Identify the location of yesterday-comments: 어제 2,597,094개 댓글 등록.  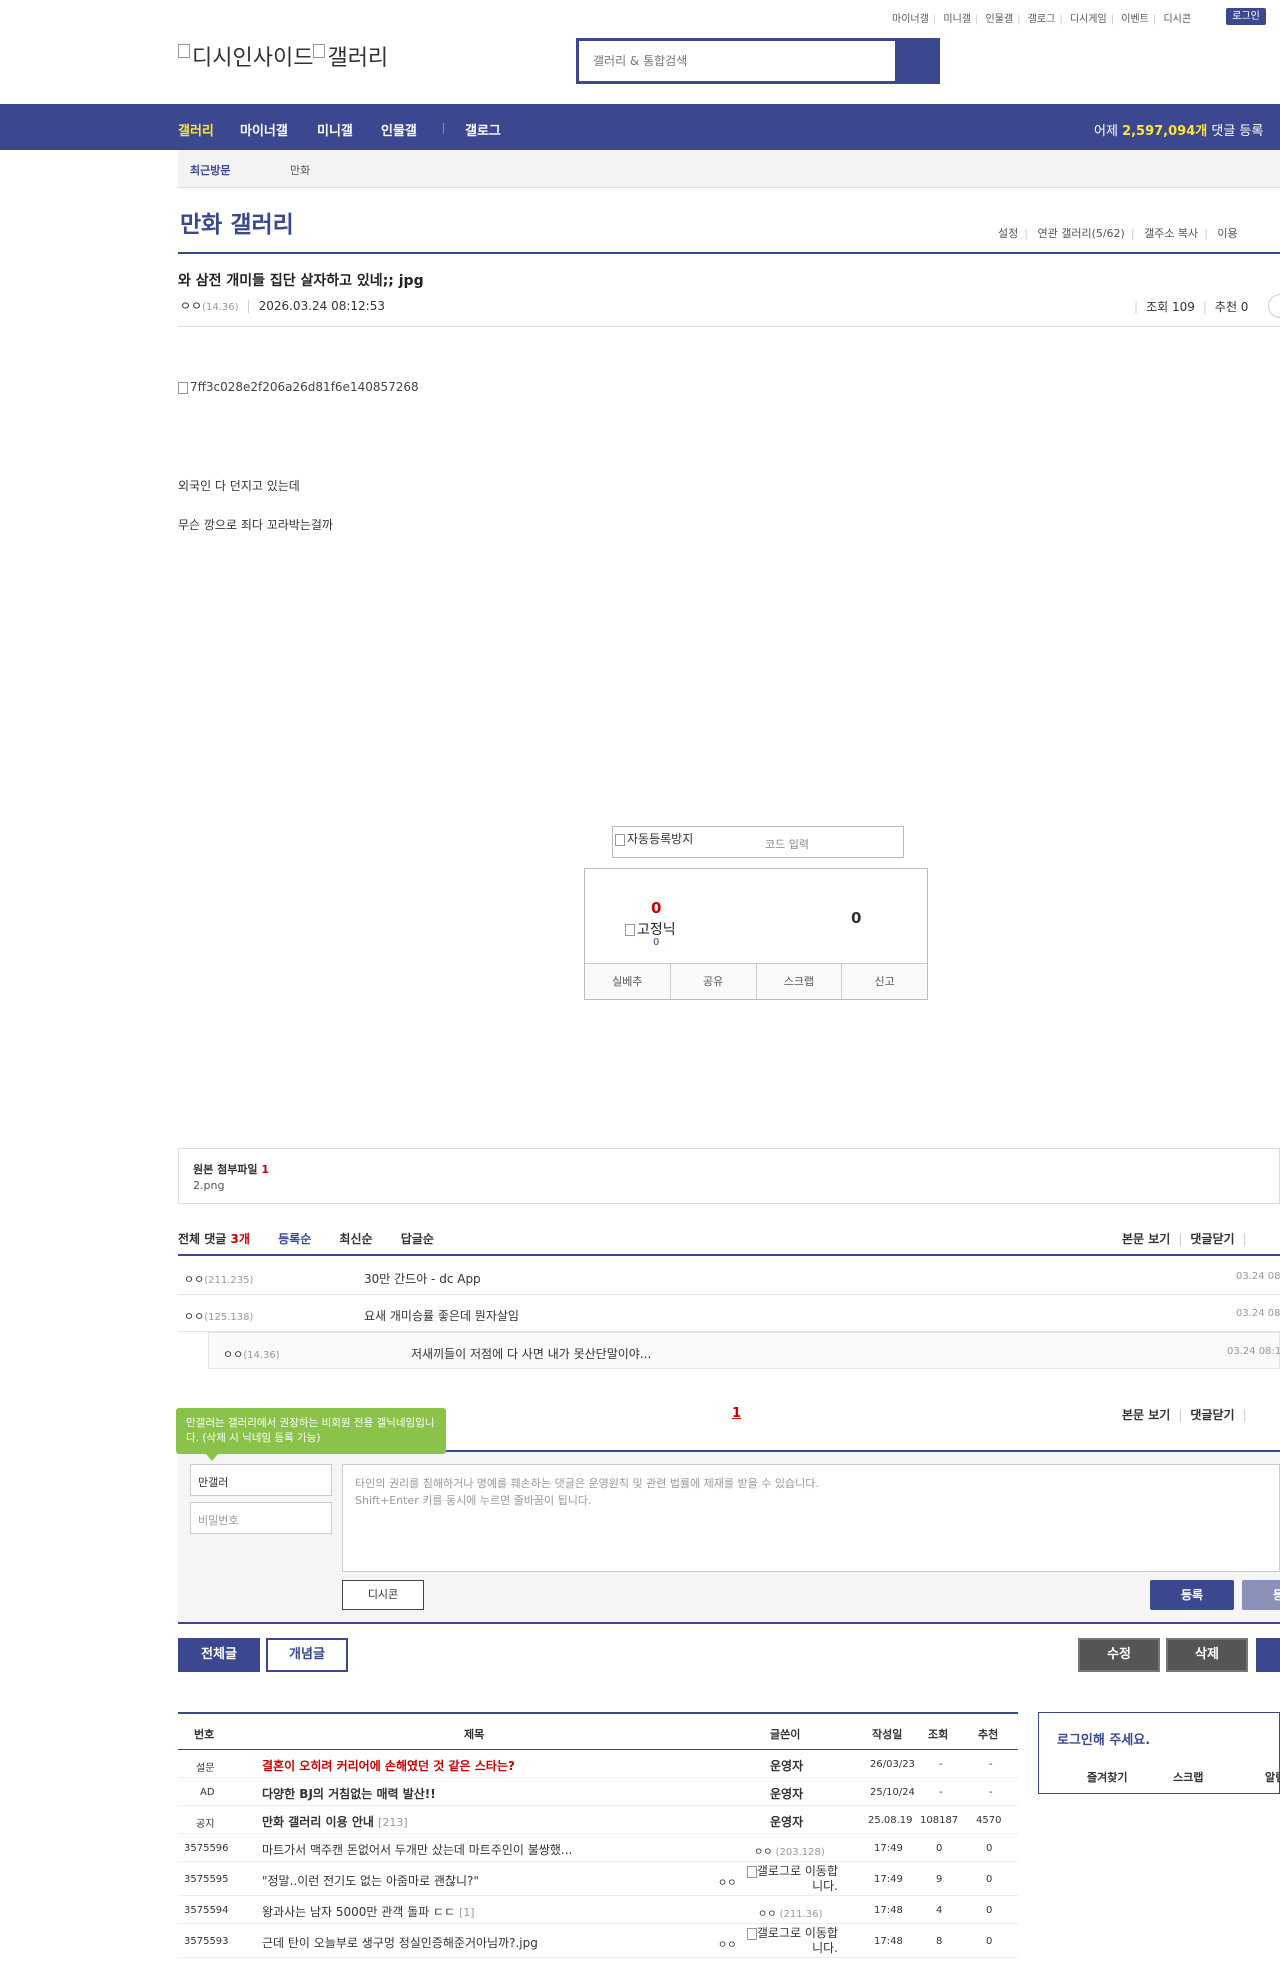
(1179, 131).